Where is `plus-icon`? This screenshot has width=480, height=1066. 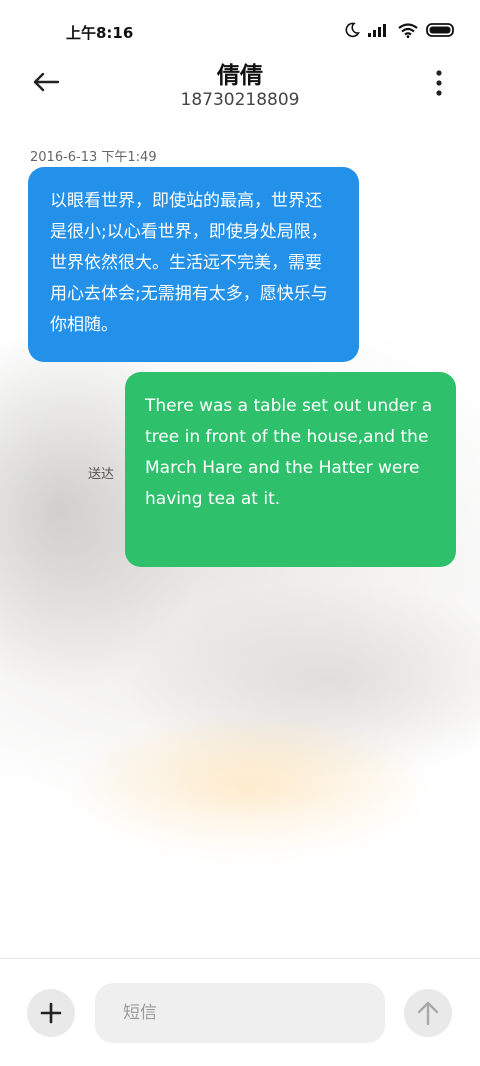 plus-icon is located at coordinates (51, 1013).